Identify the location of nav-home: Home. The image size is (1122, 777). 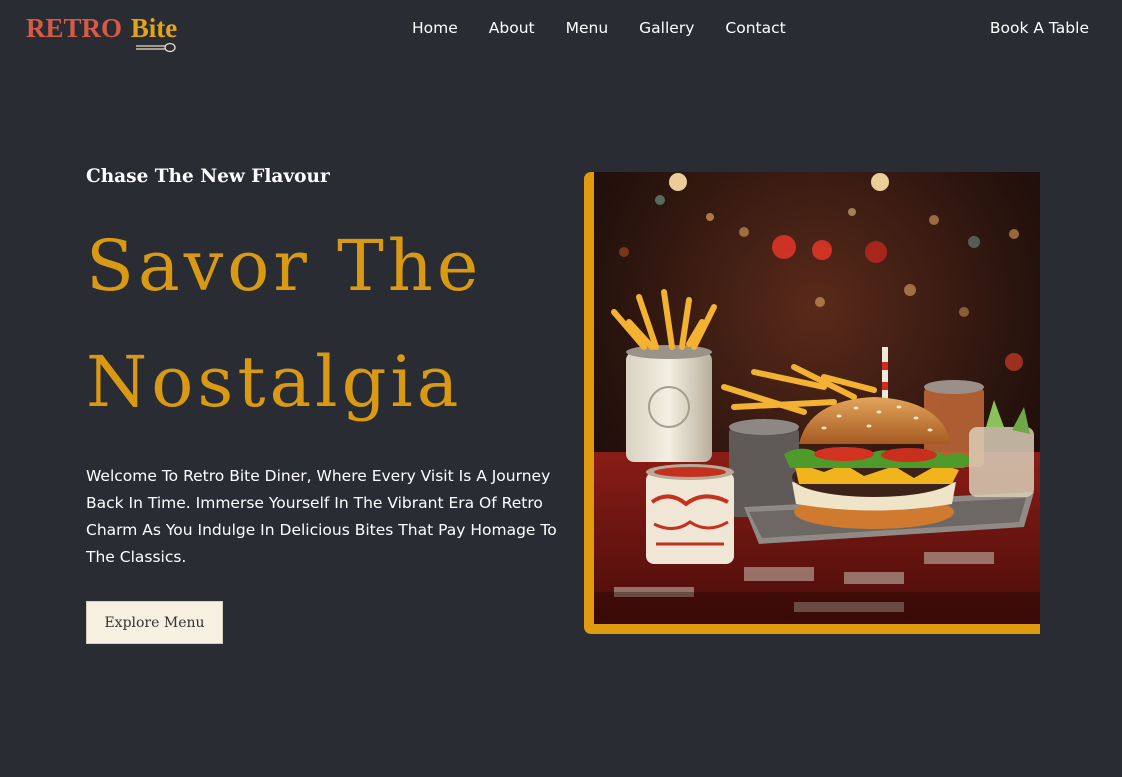
(435, 28).